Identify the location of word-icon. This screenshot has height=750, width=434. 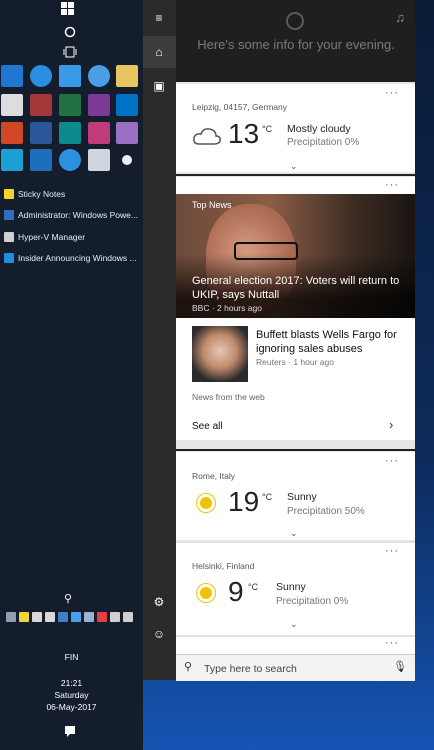
(41, 133).